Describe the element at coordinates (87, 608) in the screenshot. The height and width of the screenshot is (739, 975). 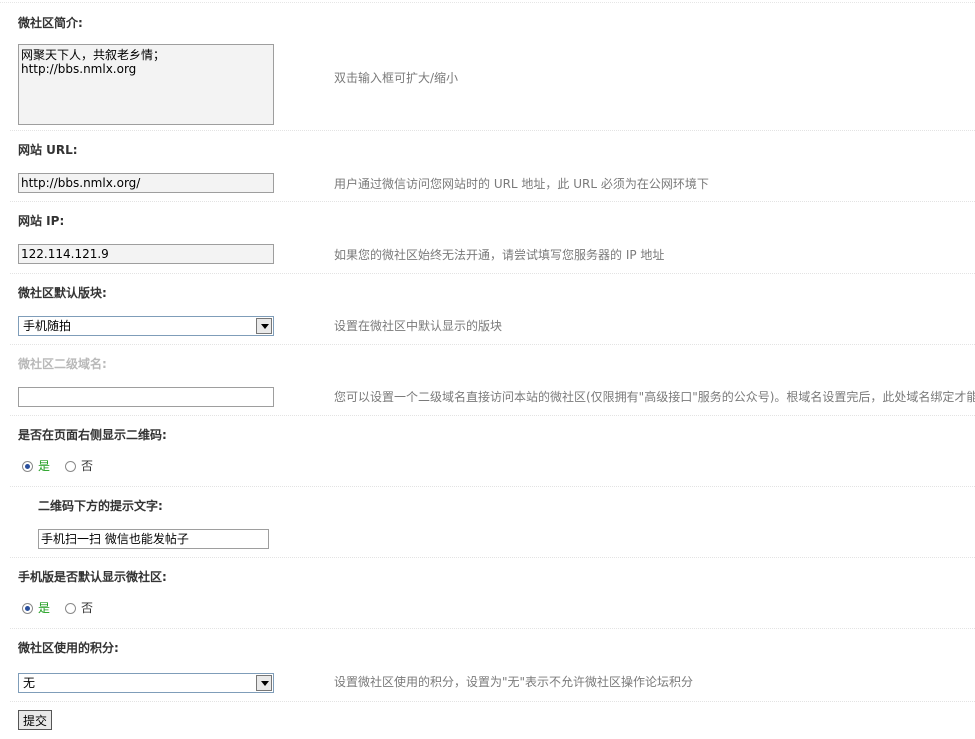
I see `mobile-default-no-label: 否` at that location.